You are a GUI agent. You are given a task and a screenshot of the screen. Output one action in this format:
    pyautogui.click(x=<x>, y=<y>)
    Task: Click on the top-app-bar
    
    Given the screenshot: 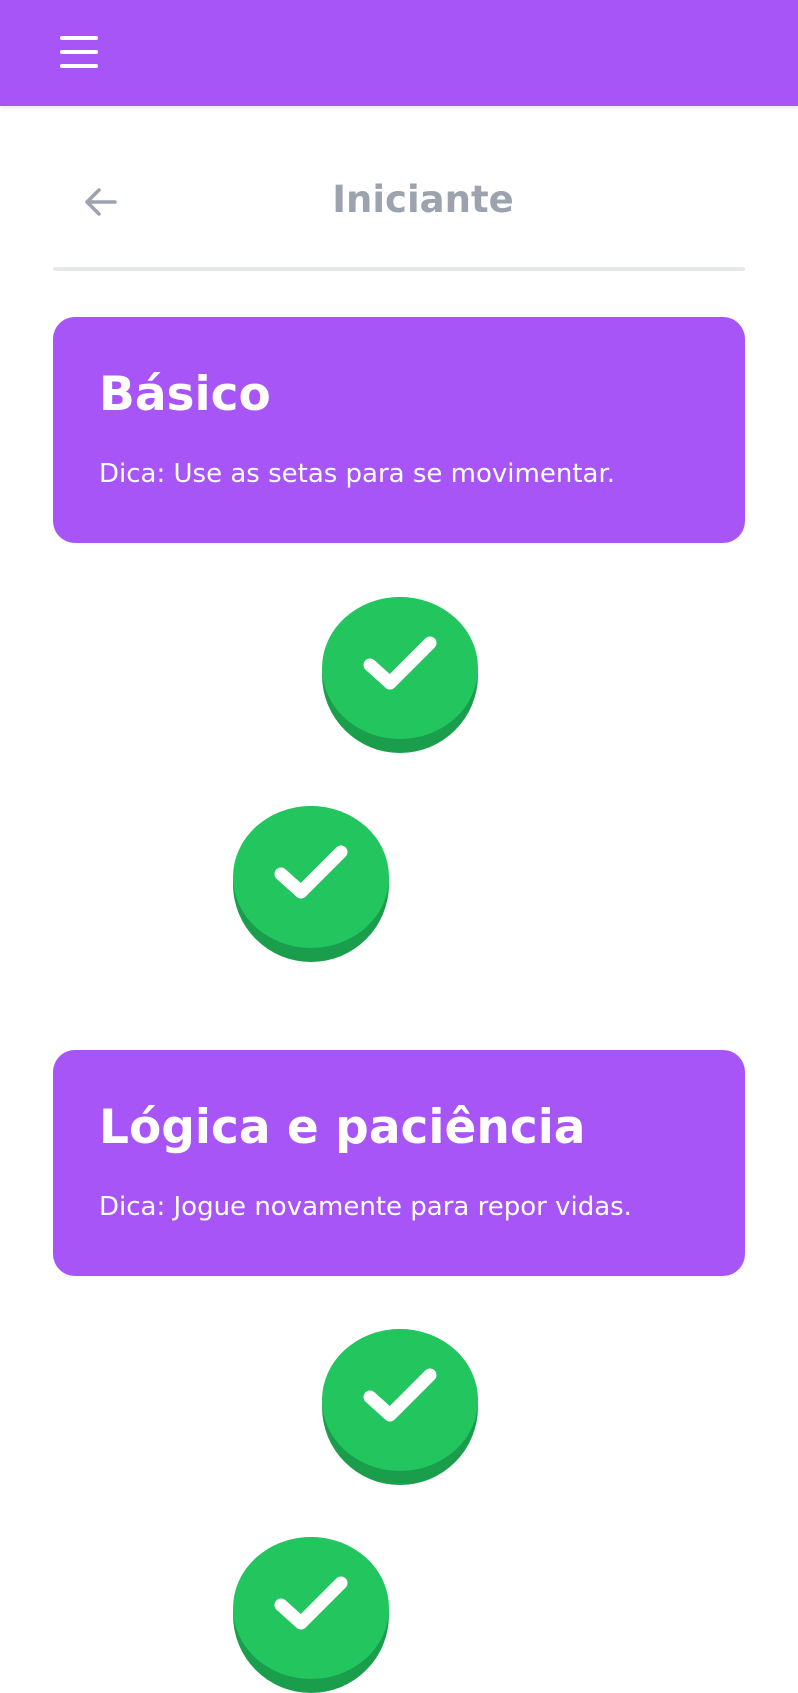 What is the action you would take?
    pyautogui.click(x=399, y=53)
    